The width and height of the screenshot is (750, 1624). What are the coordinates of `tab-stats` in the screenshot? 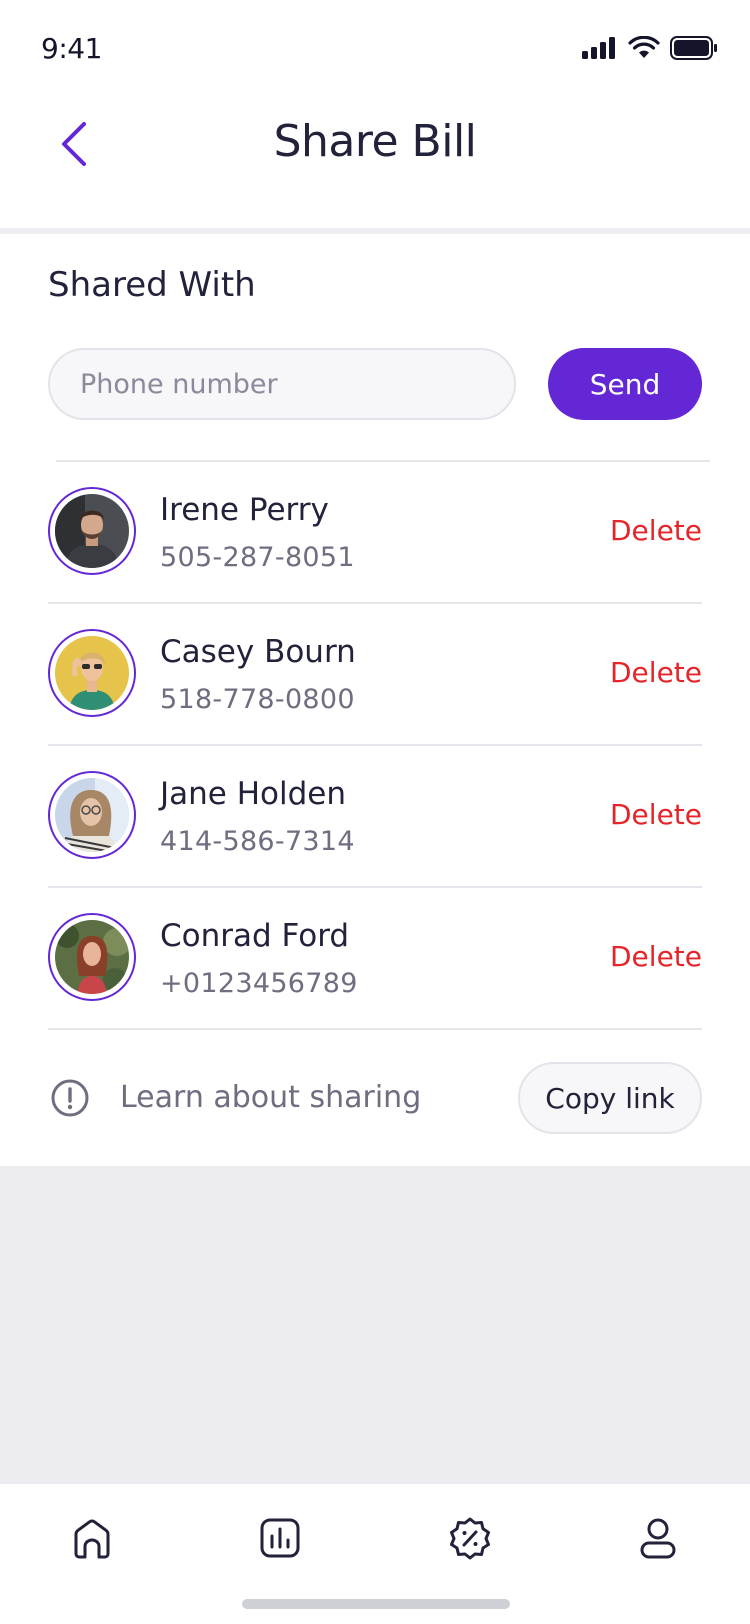 It's located at (280, 1538).